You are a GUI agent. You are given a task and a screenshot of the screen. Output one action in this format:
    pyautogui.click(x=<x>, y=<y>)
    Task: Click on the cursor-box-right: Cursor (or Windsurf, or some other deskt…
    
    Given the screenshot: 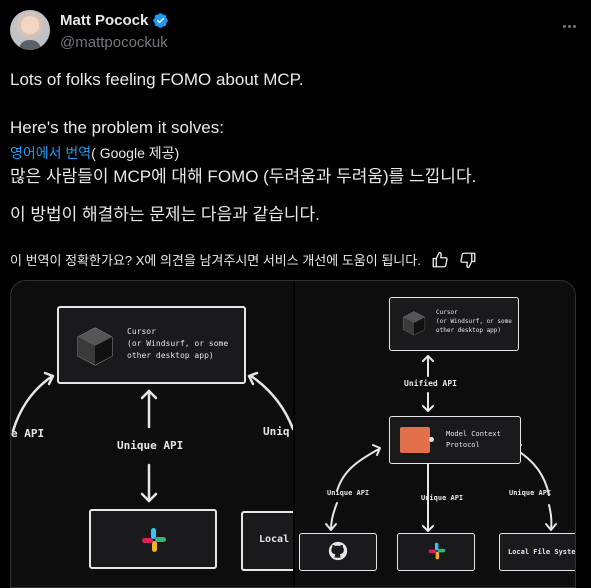 What is the action you would take?
    pyautogui.click(x=454, y=324)
    